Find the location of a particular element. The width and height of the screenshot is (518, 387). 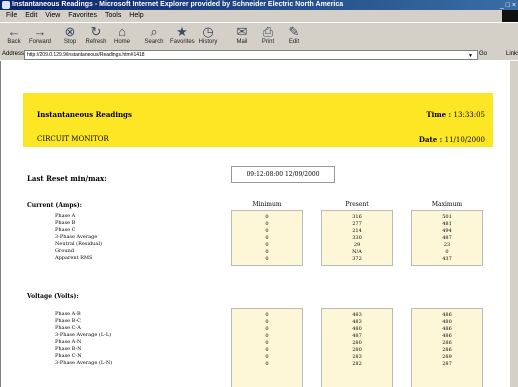

go-button: Go is located at coordinates (483, 54).